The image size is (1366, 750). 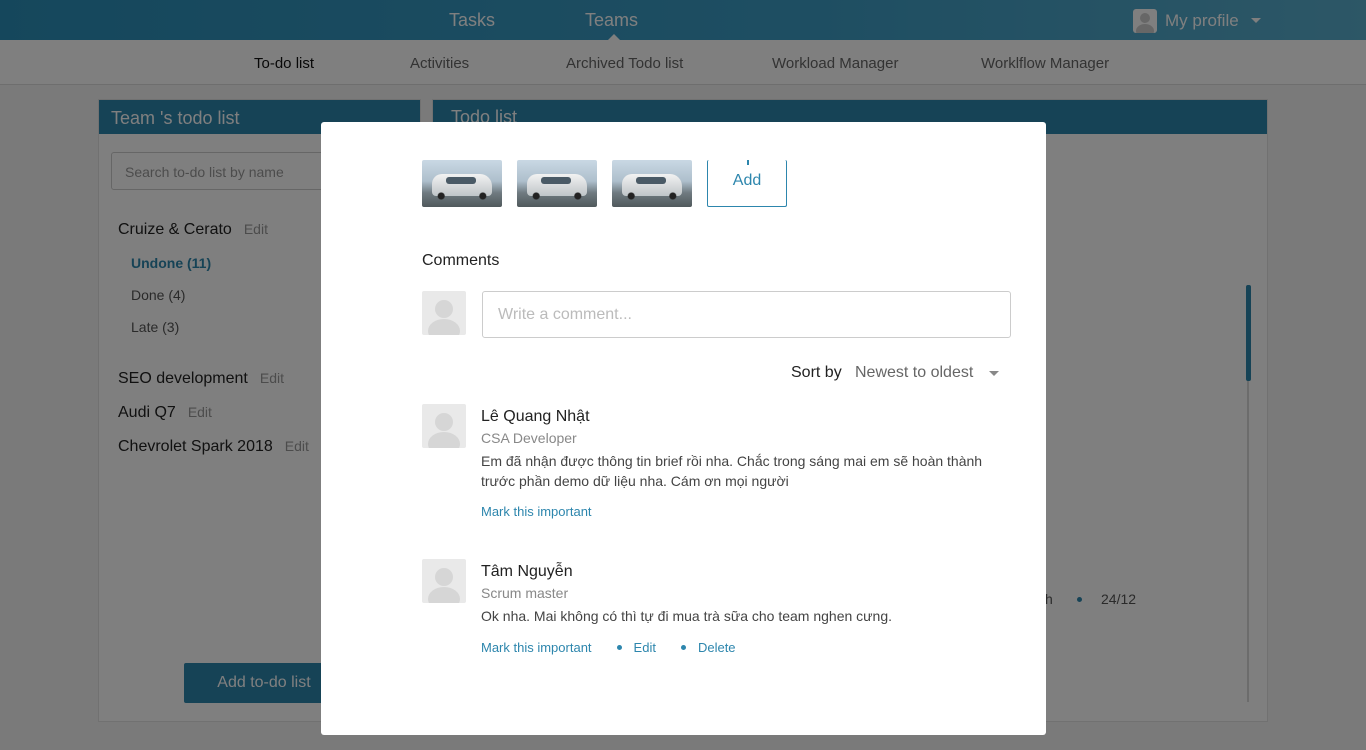 I want to click on comment-actions: Mark this important Edit Delete, so click(x=608, y=647).